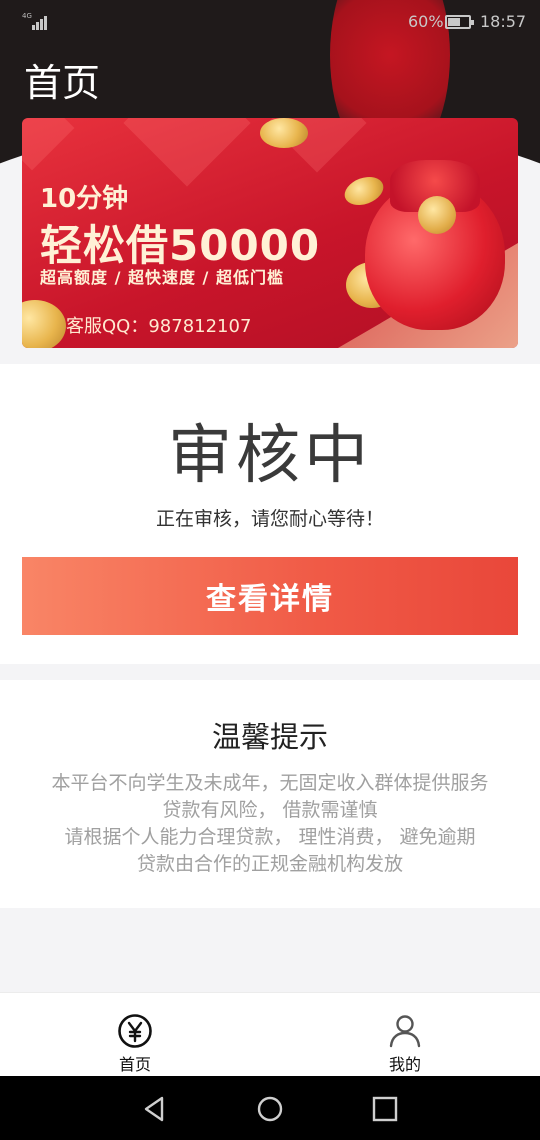  I want to click on tips-line: 贷款有风险， 借款需谨慎, so click(270, 810).